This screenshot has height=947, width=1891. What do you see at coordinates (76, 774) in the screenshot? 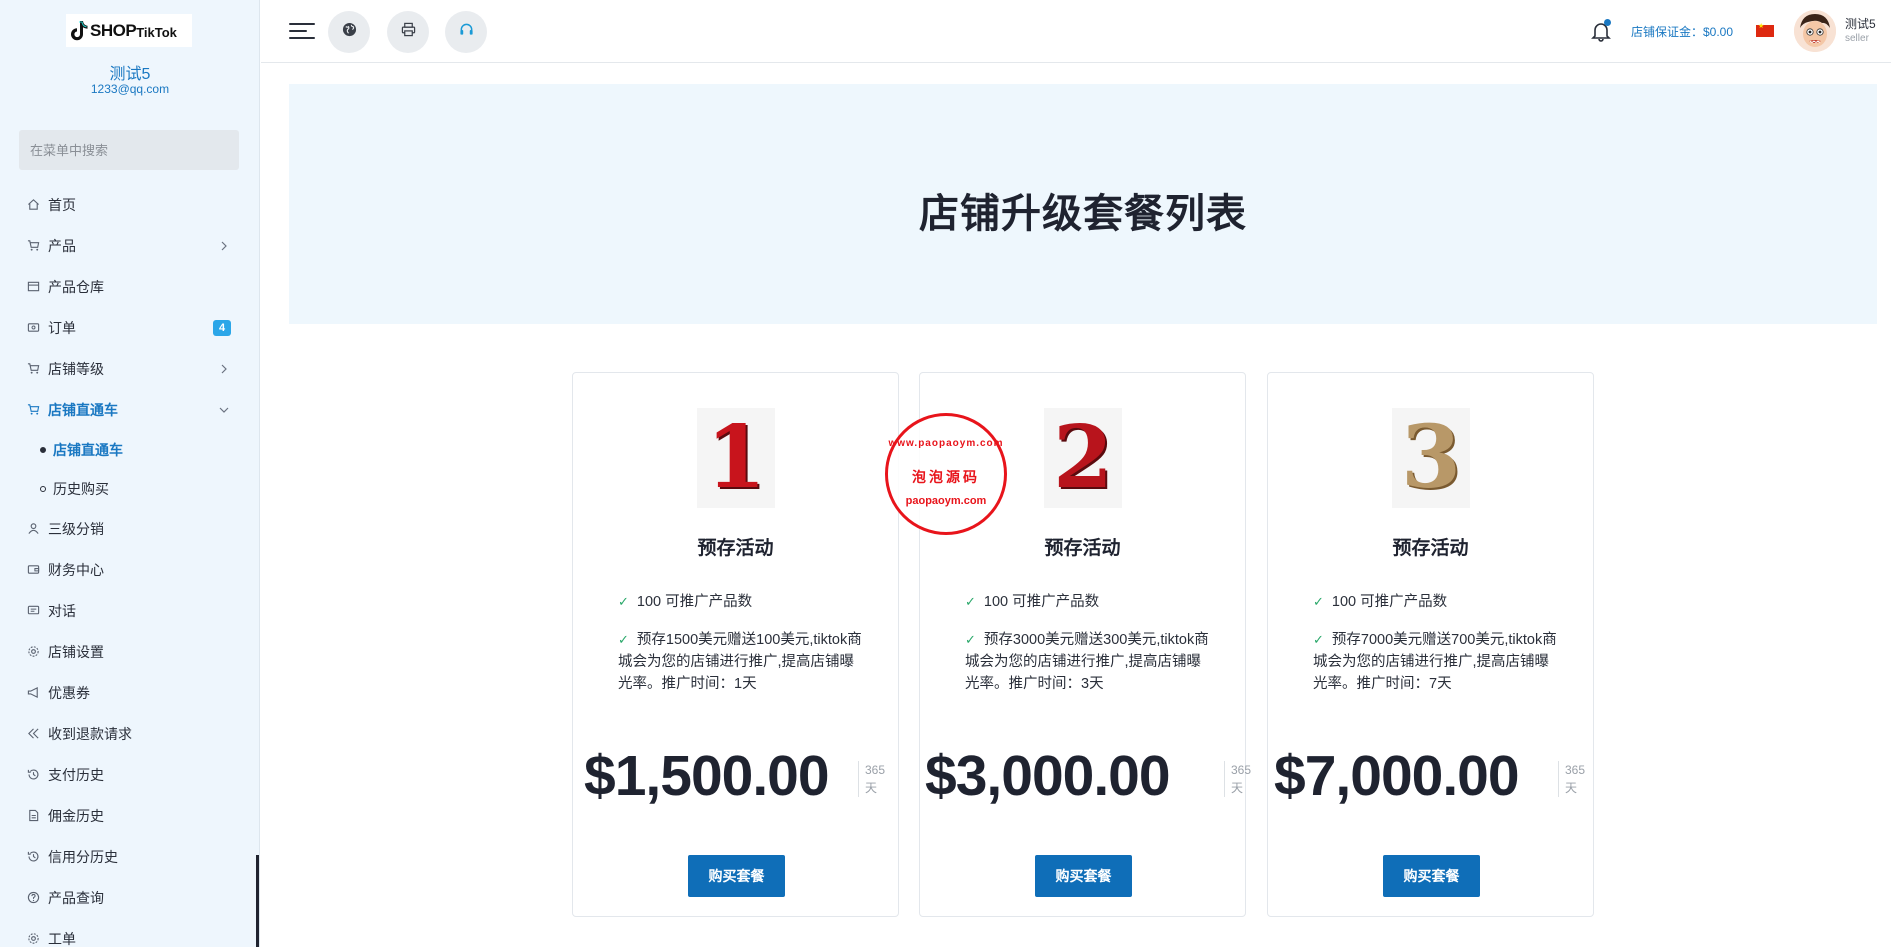
I see `sidebar-item-label: 支付历史` at bounding box center [76, 774].